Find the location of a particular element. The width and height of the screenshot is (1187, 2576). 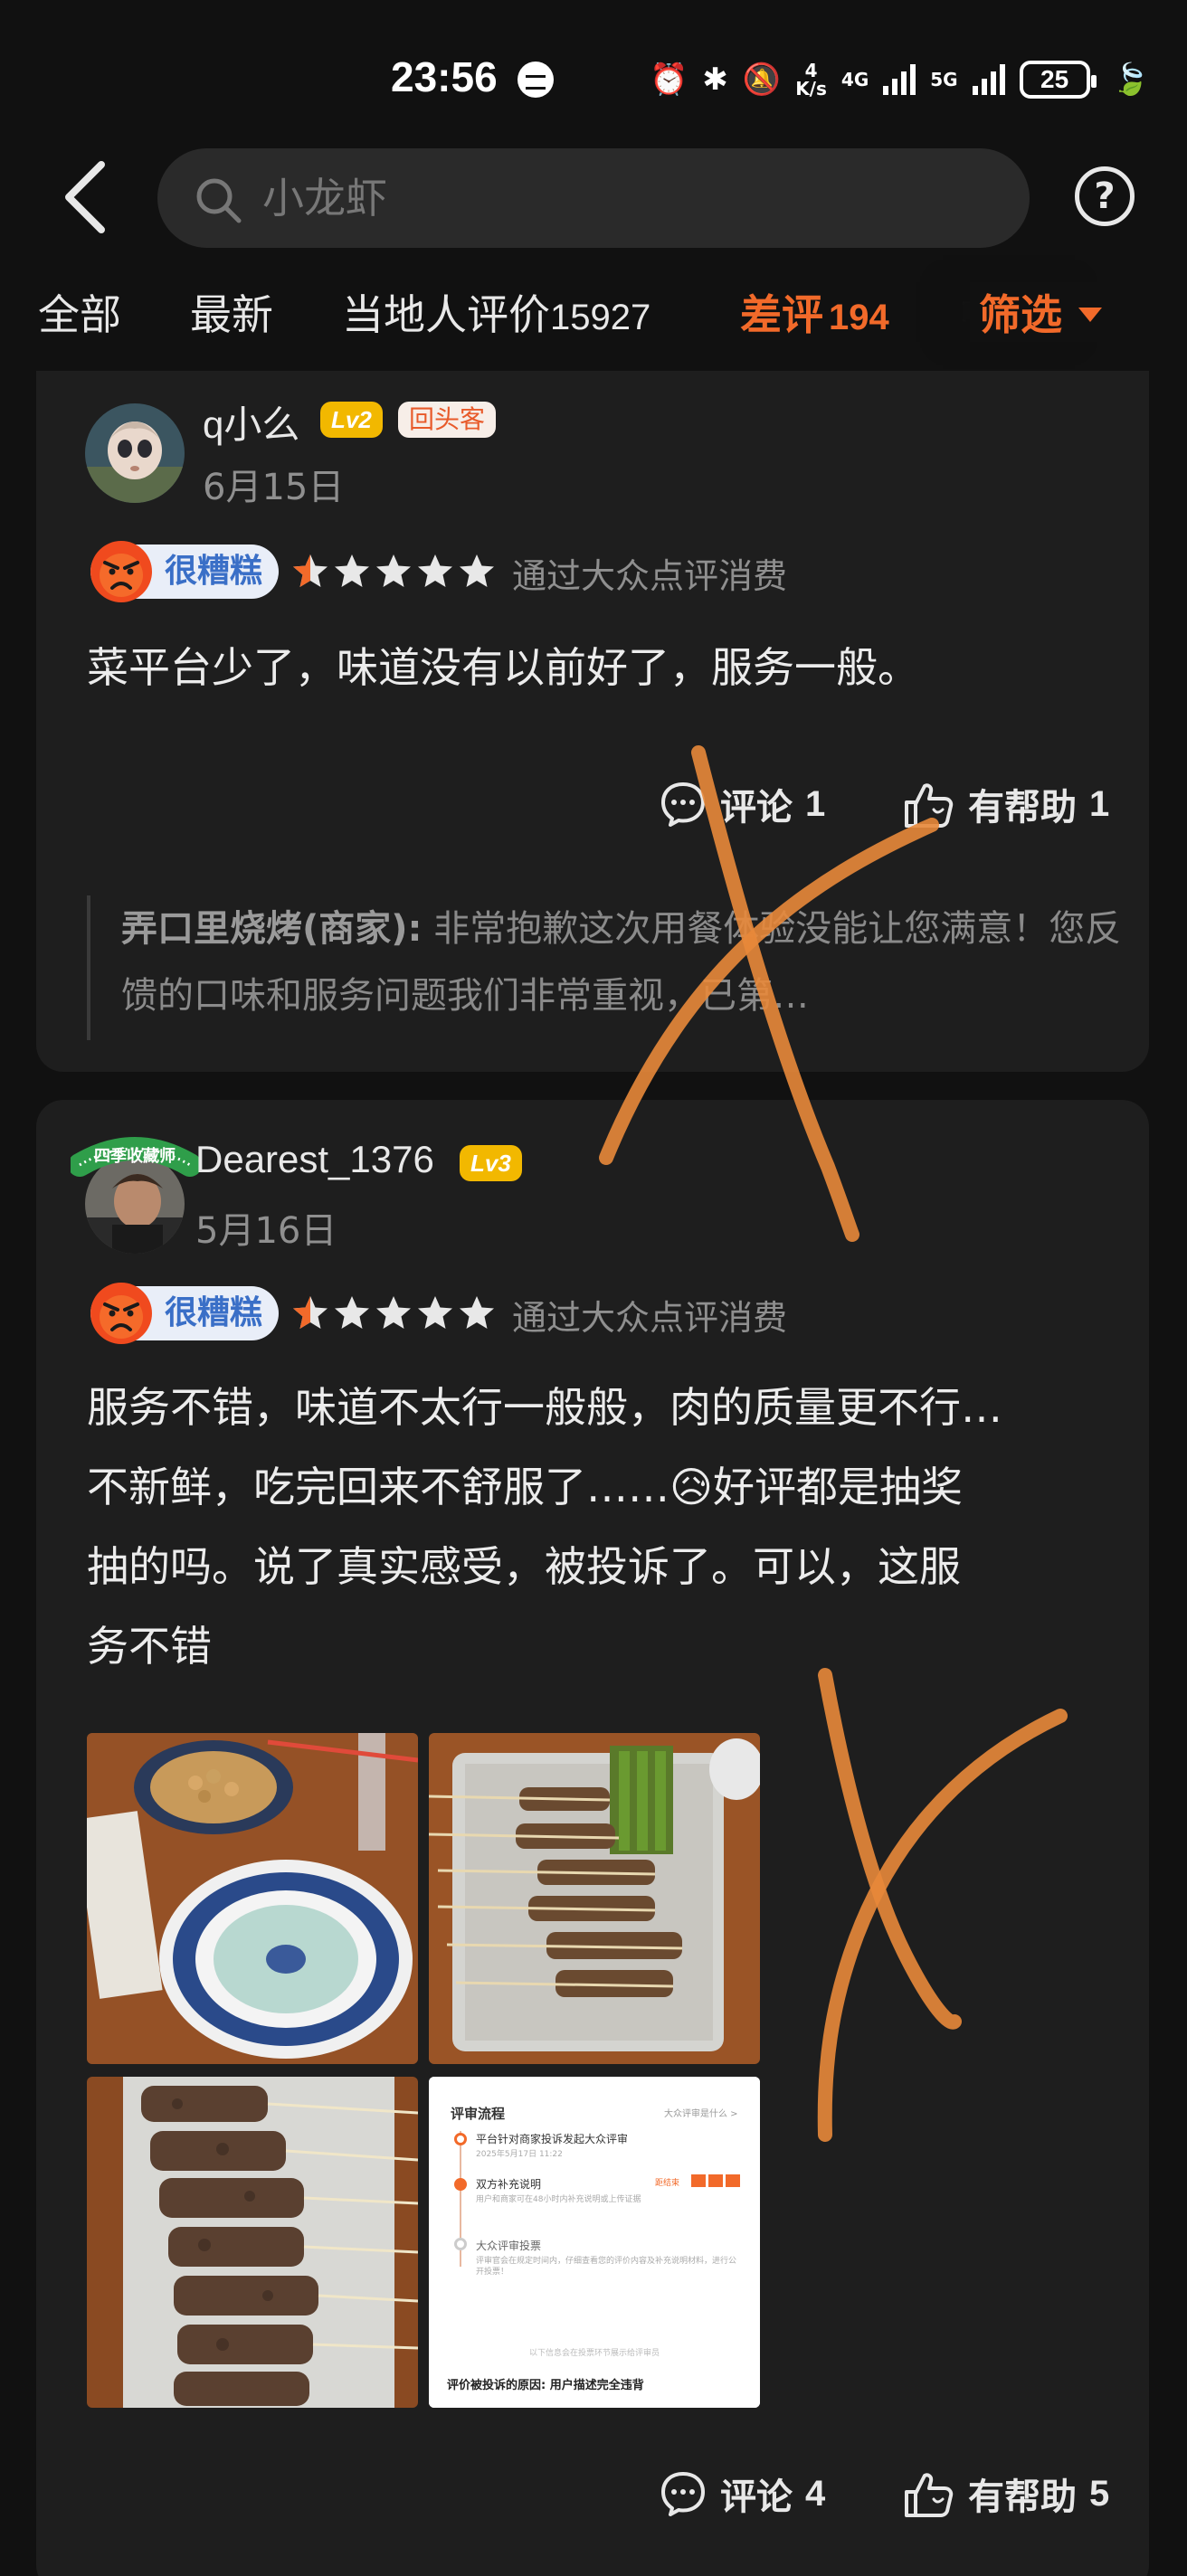

rating-pill: 很糟糕 is located at coordinates (184, 1313).